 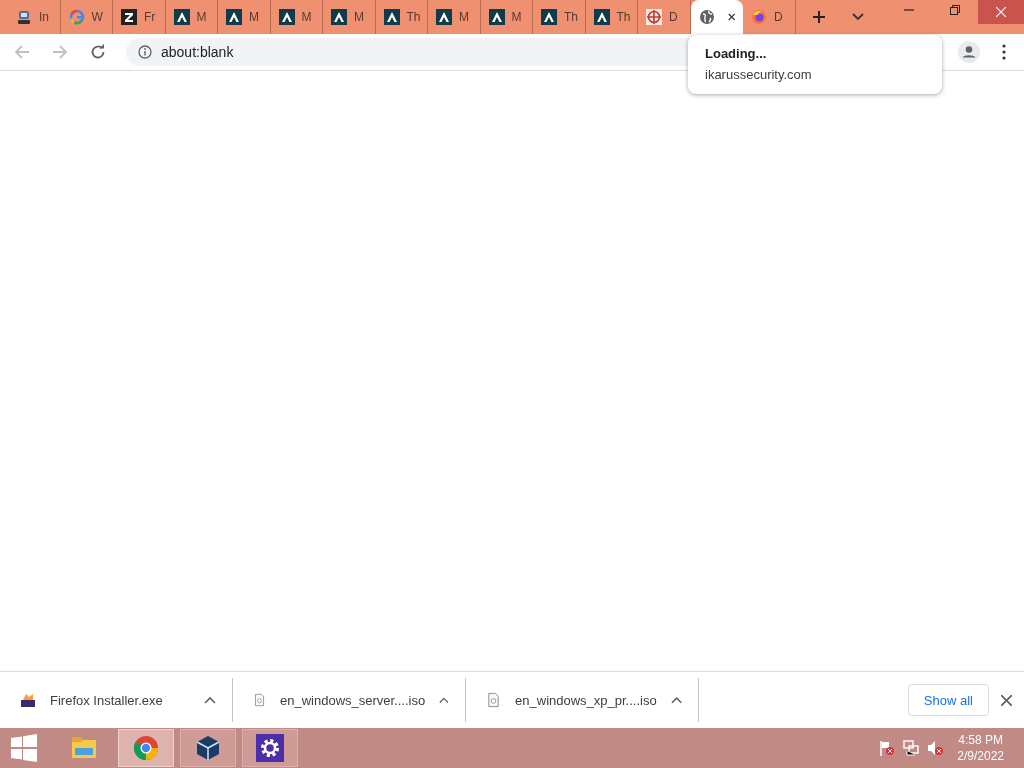 I want to click on download-item: Firefox Installer.exe, so click(x=116, y=700).